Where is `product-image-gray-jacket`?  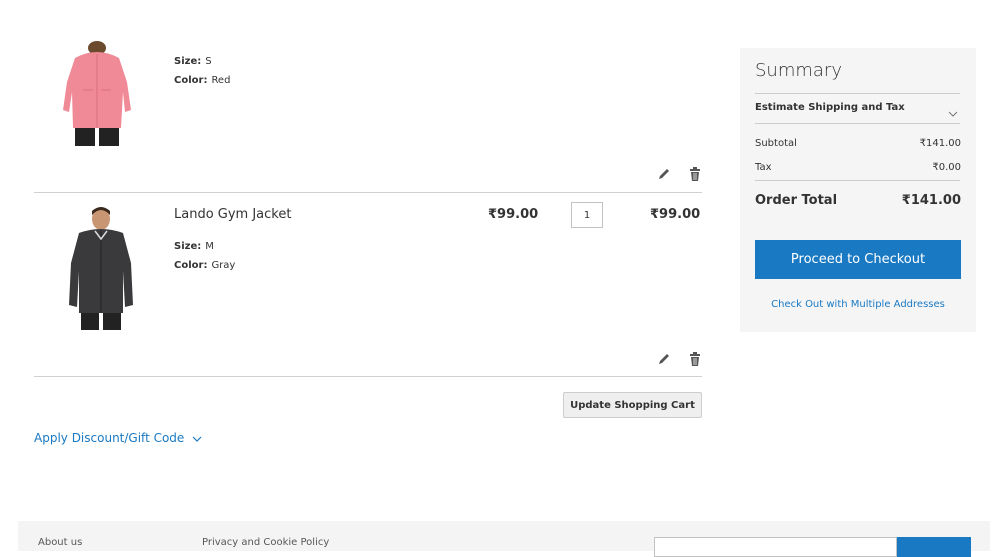 product-image-gray-jacket is located at coordinates (100, 267).